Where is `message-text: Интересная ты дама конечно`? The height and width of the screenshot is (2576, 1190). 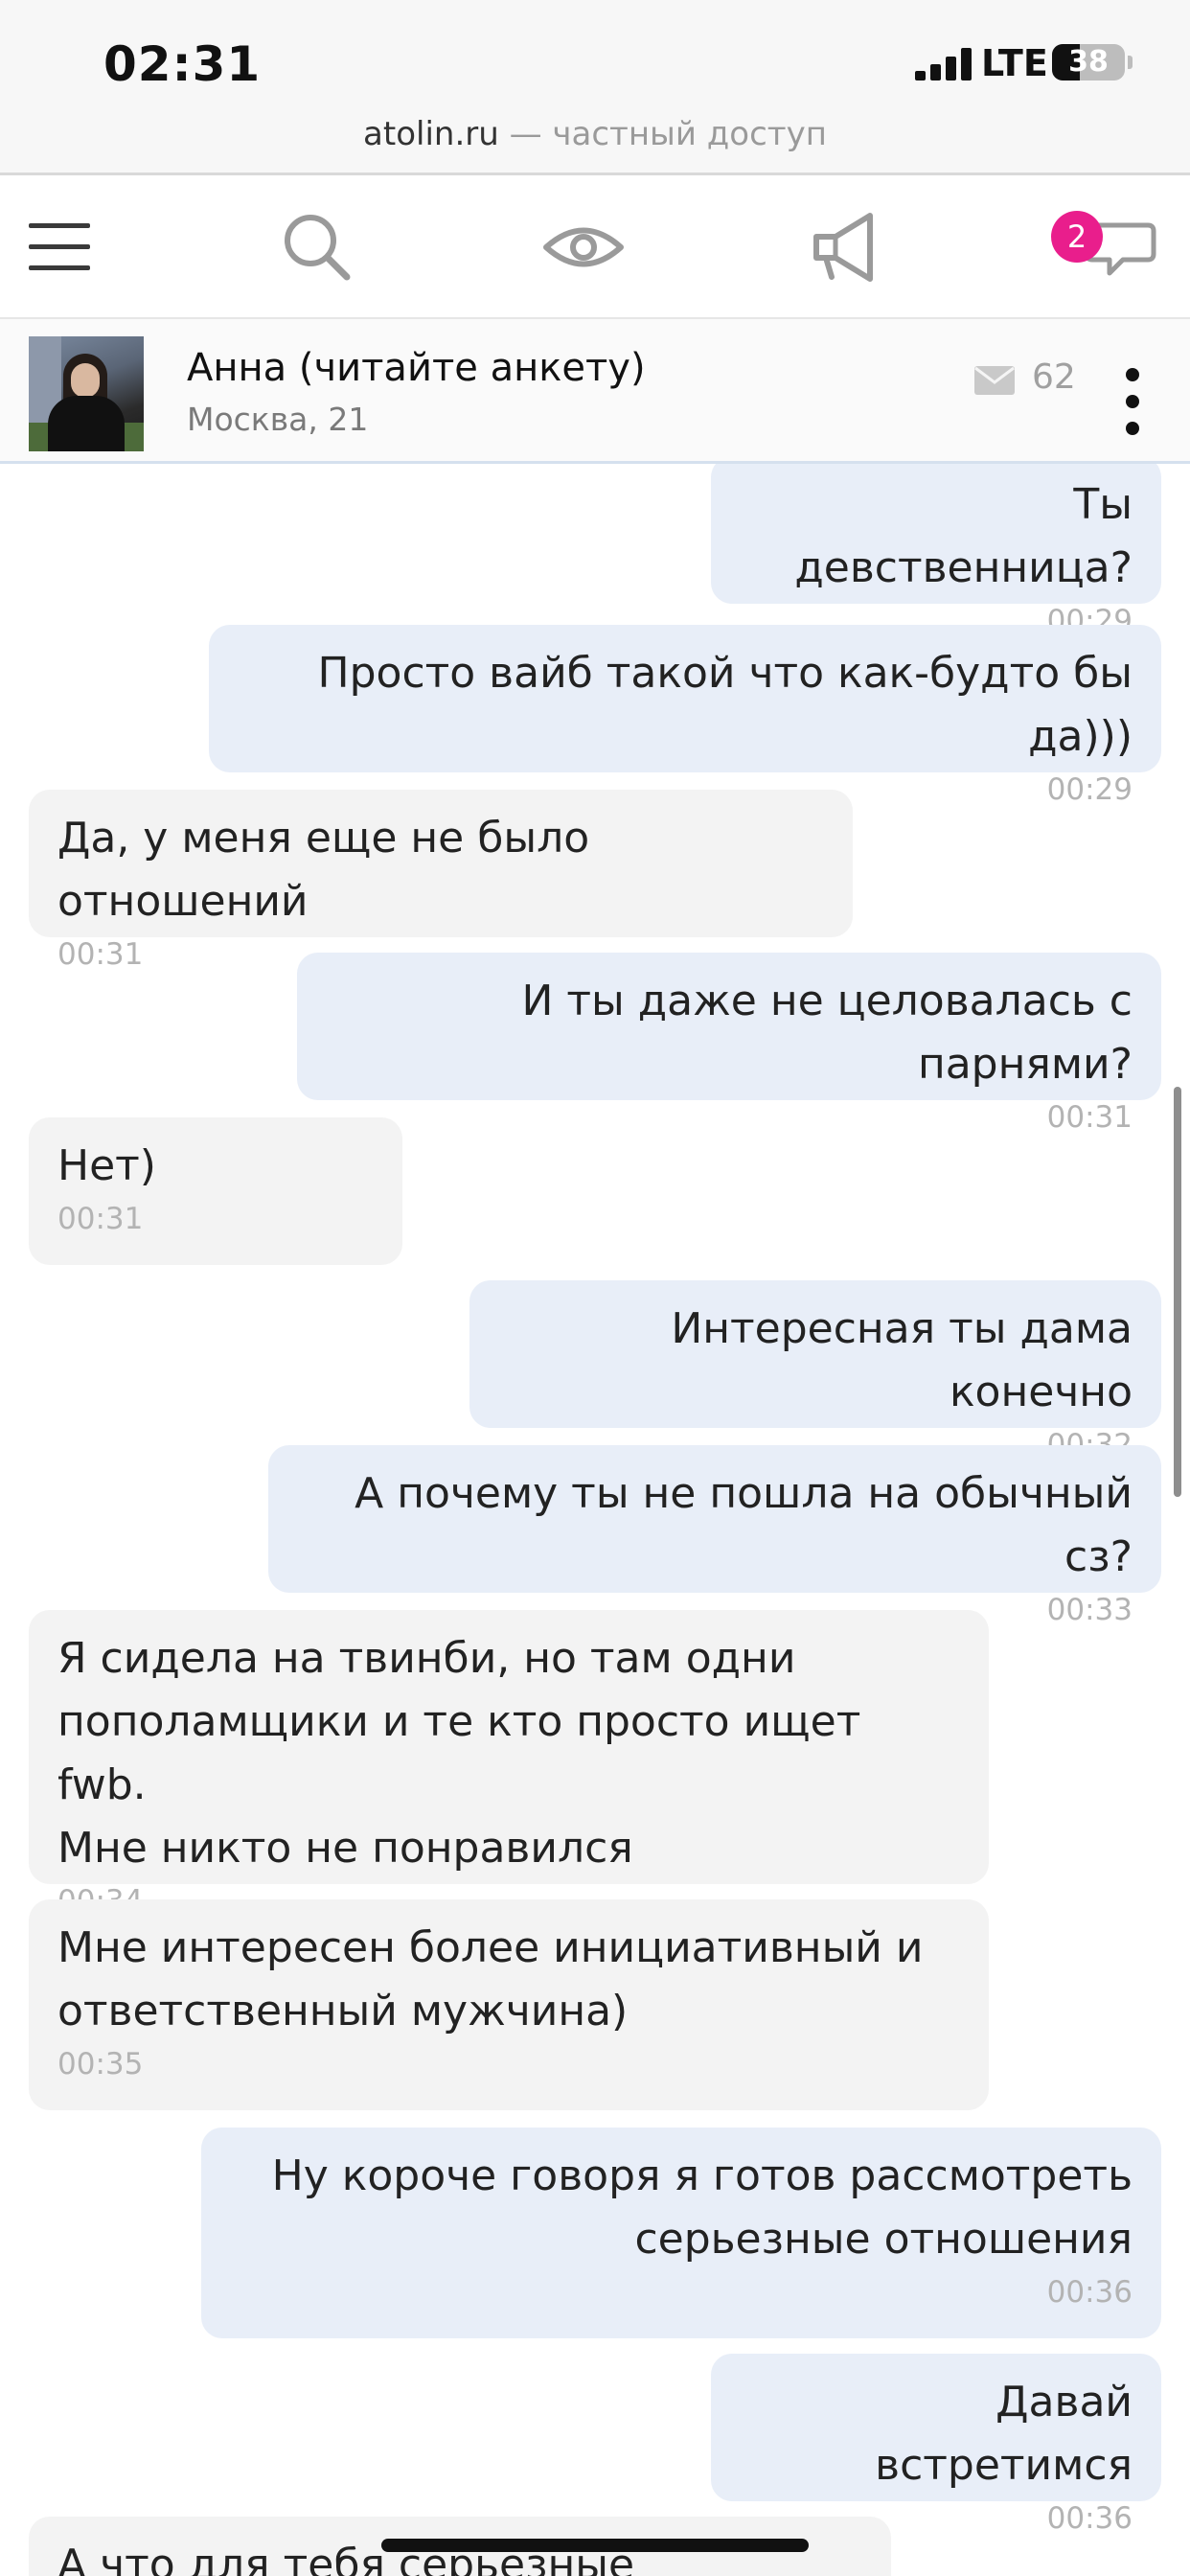 message-text: Интересная ты дама конечно is located at coordinates (902, 1360).